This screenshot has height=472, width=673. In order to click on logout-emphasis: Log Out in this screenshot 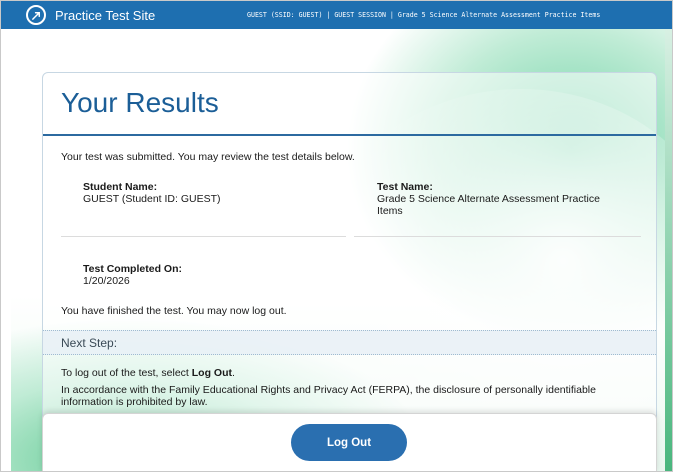, I will do `click(211, 373)`.